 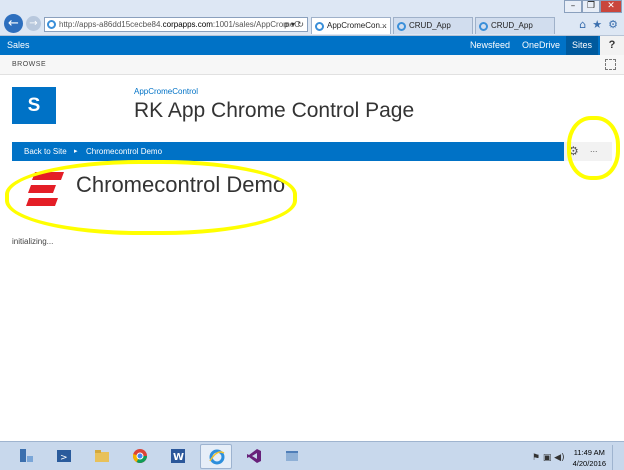 I want to click on svg-text: W, so click(x=178, y=457).